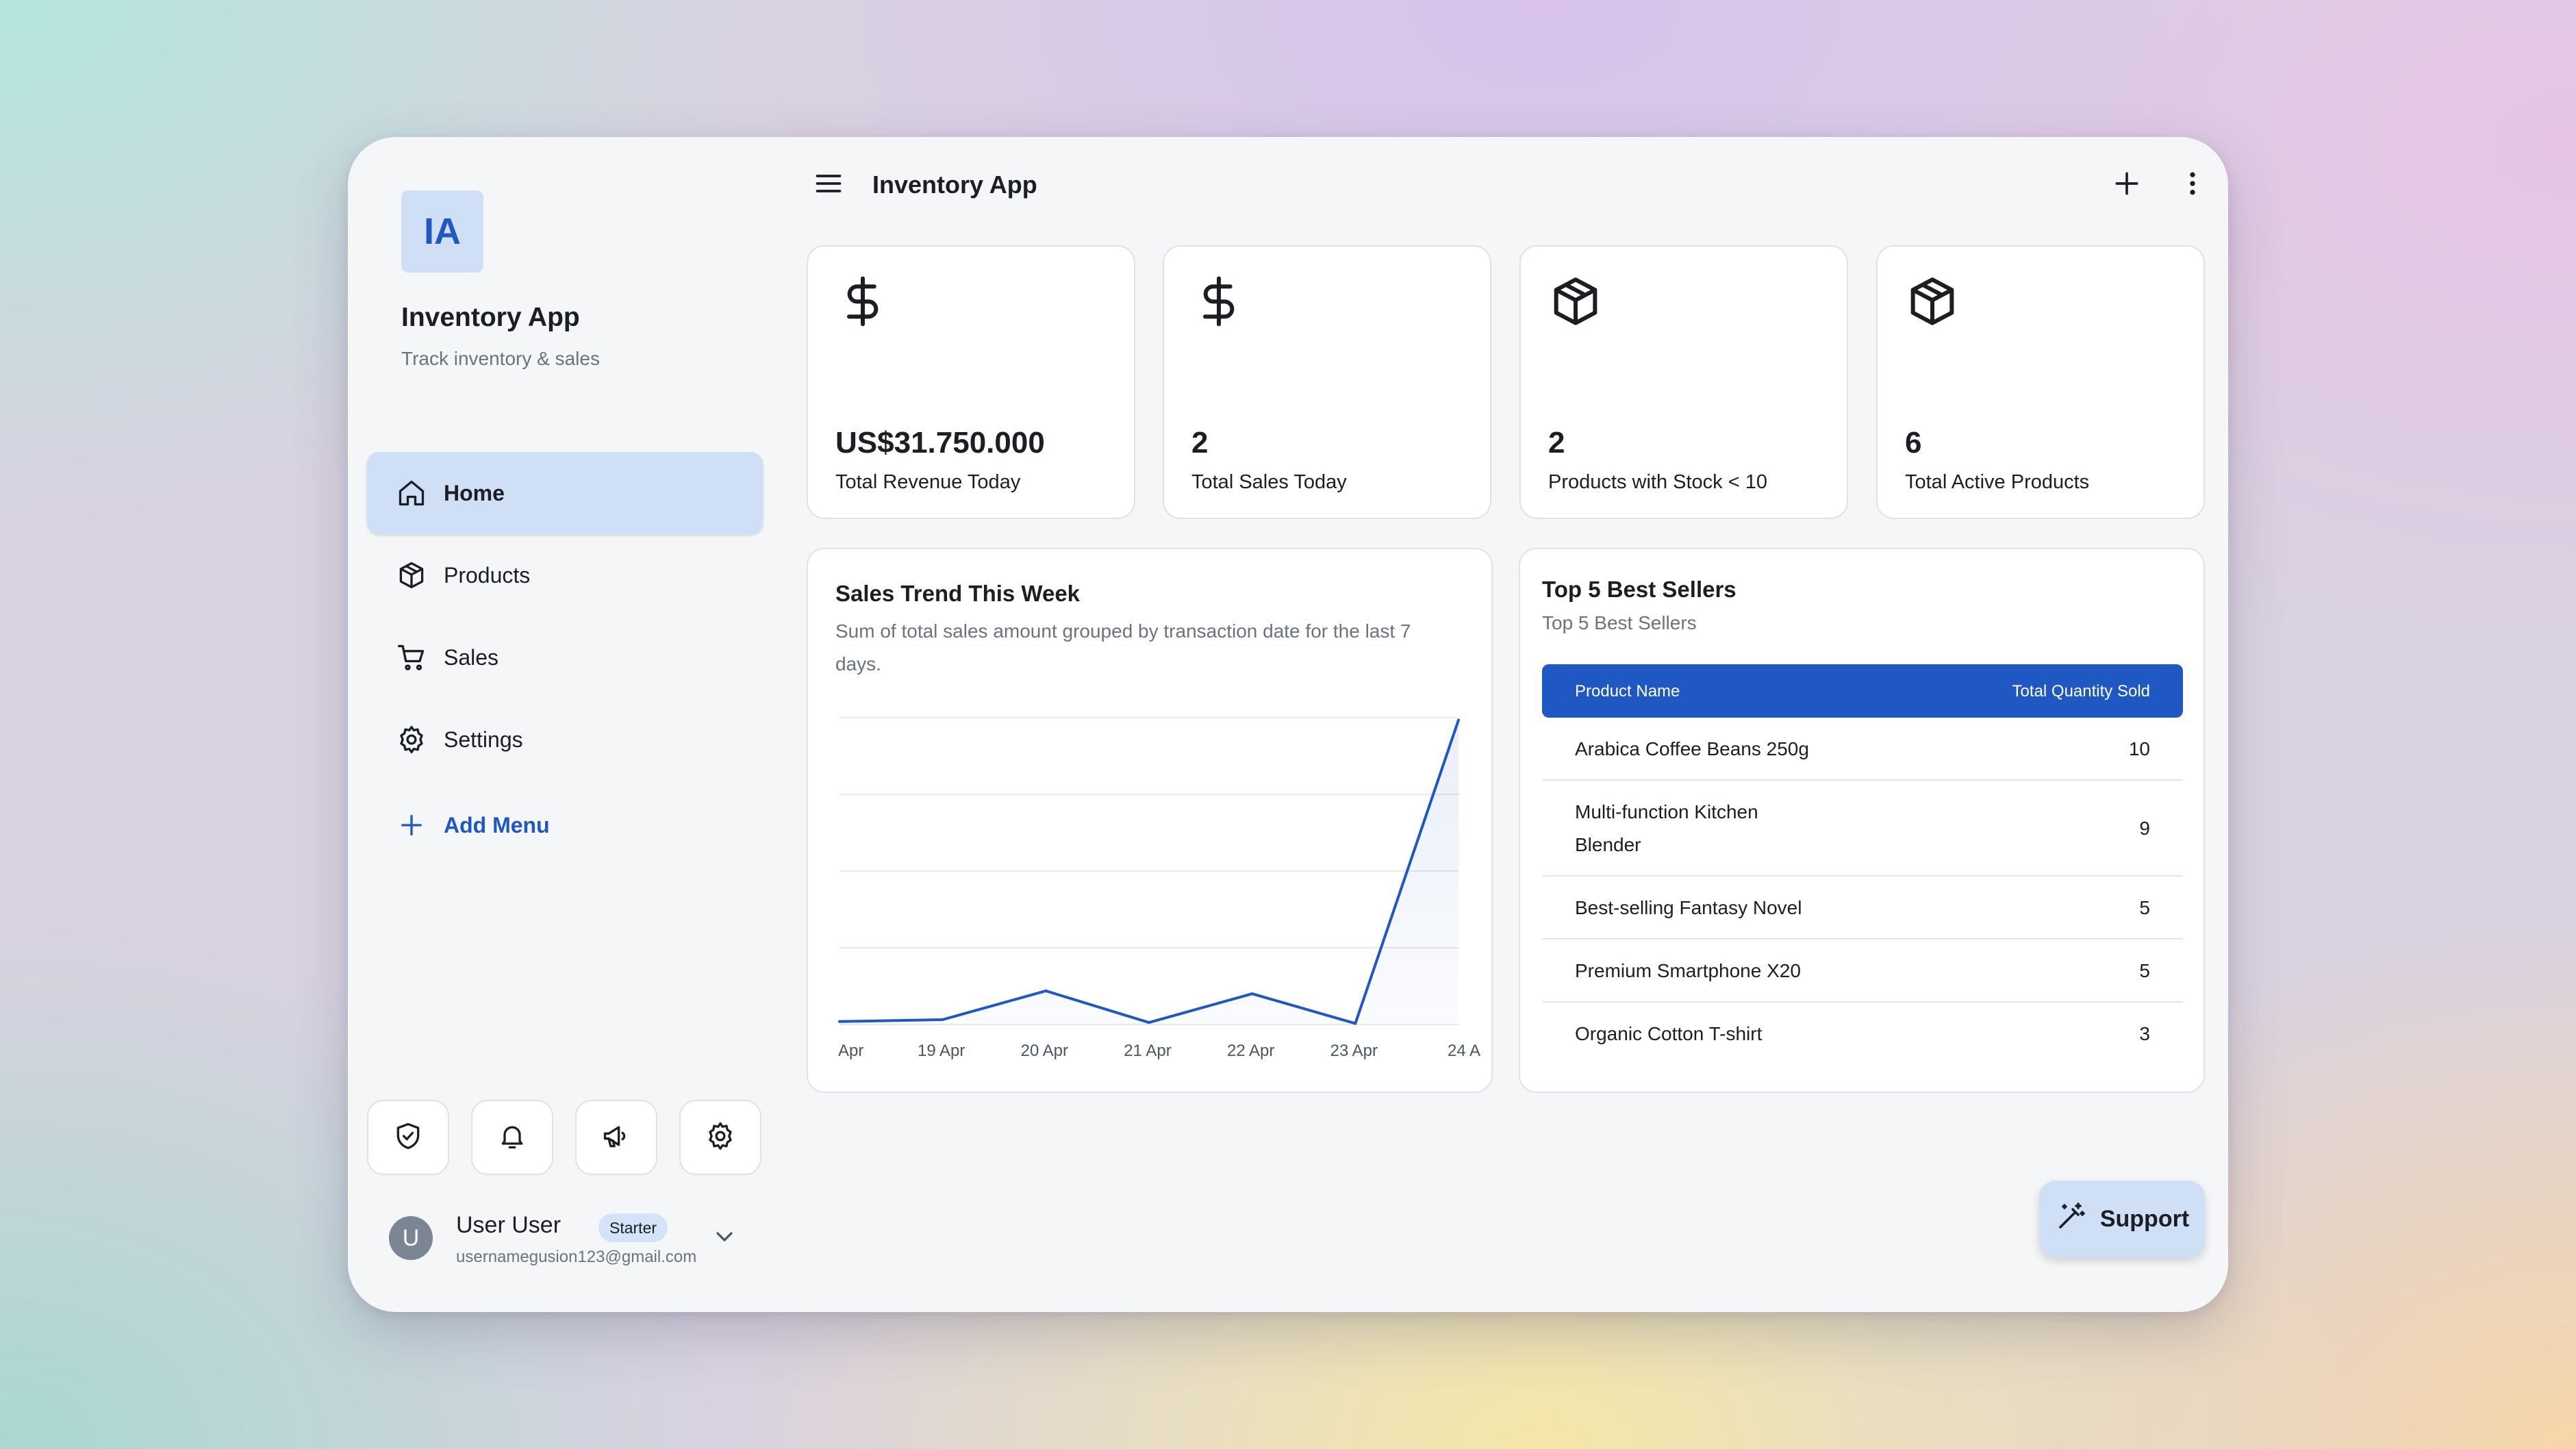 This screenshot has height=1449, width=2576. Describe the element at coordinates (475, 492) in the screenshot. I see `sidebar-item-label: Home` at that location.